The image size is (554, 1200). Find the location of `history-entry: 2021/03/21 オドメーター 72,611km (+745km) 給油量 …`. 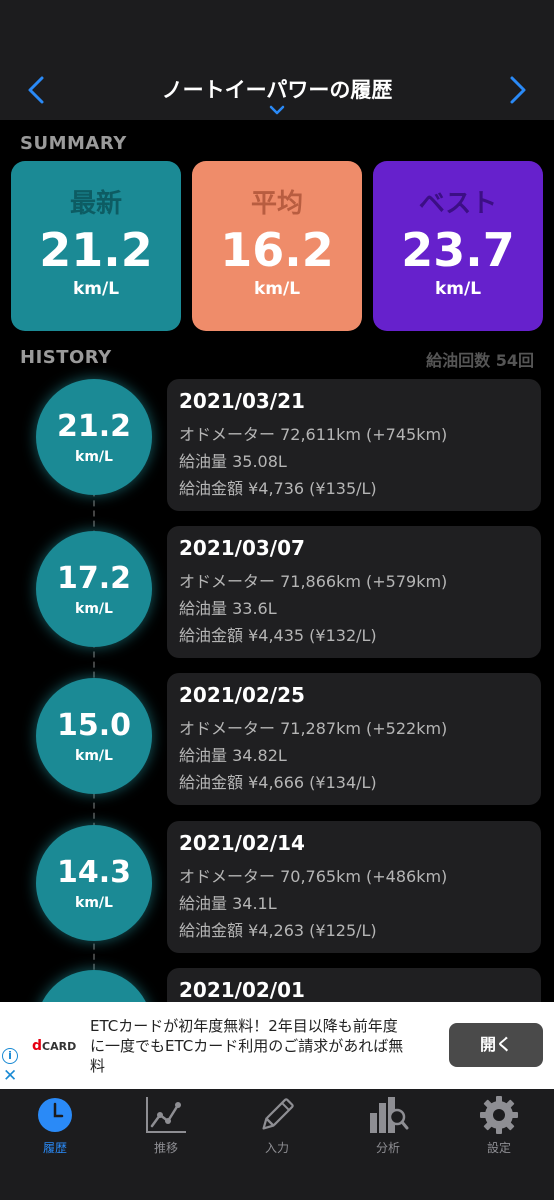

history-entry: 2021/03/21 オドメーター 72,611km (+745km) 給油量 … is located at coordinates (354, 445).